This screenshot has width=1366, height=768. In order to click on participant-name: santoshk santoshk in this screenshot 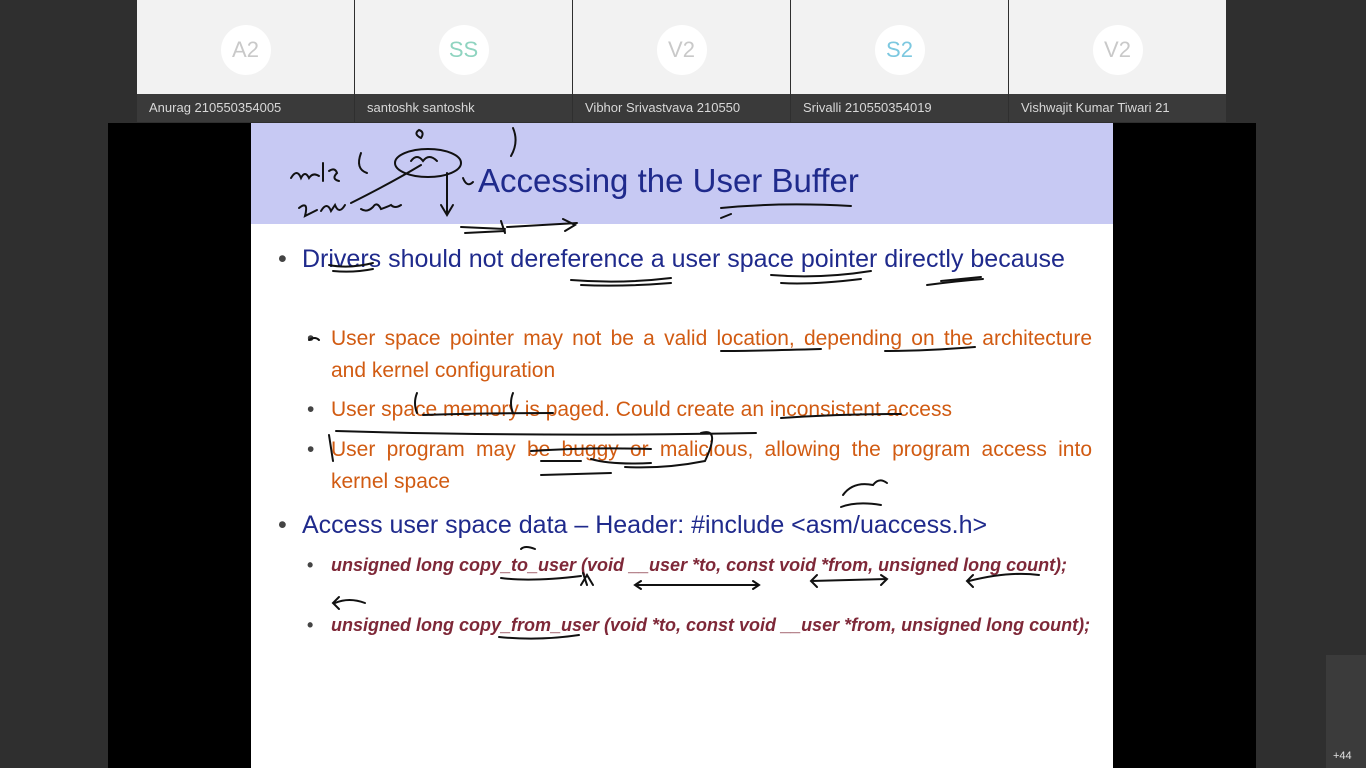, I will do `click(463, 108)`.